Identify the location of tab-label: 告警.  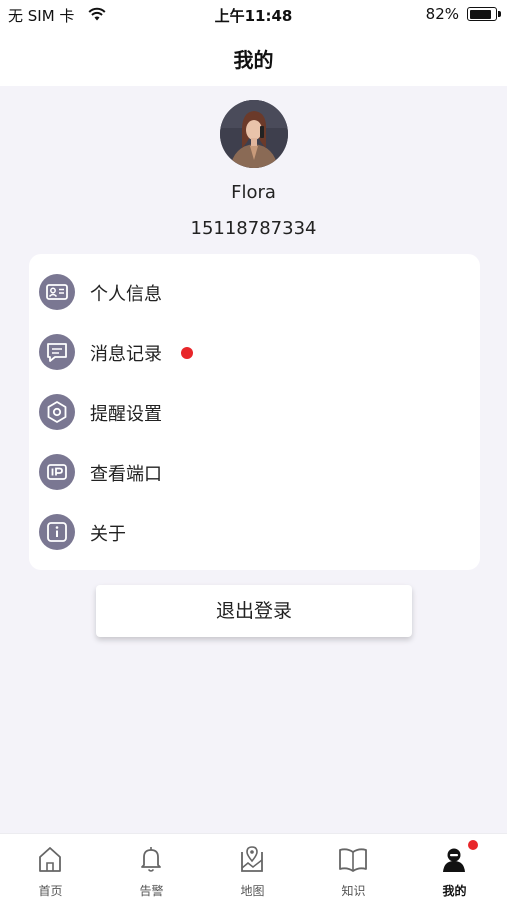
(151, 891).